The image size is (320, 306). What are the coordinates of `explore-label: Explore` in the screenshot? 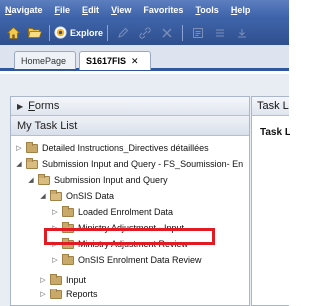 It's located at (87, 32).